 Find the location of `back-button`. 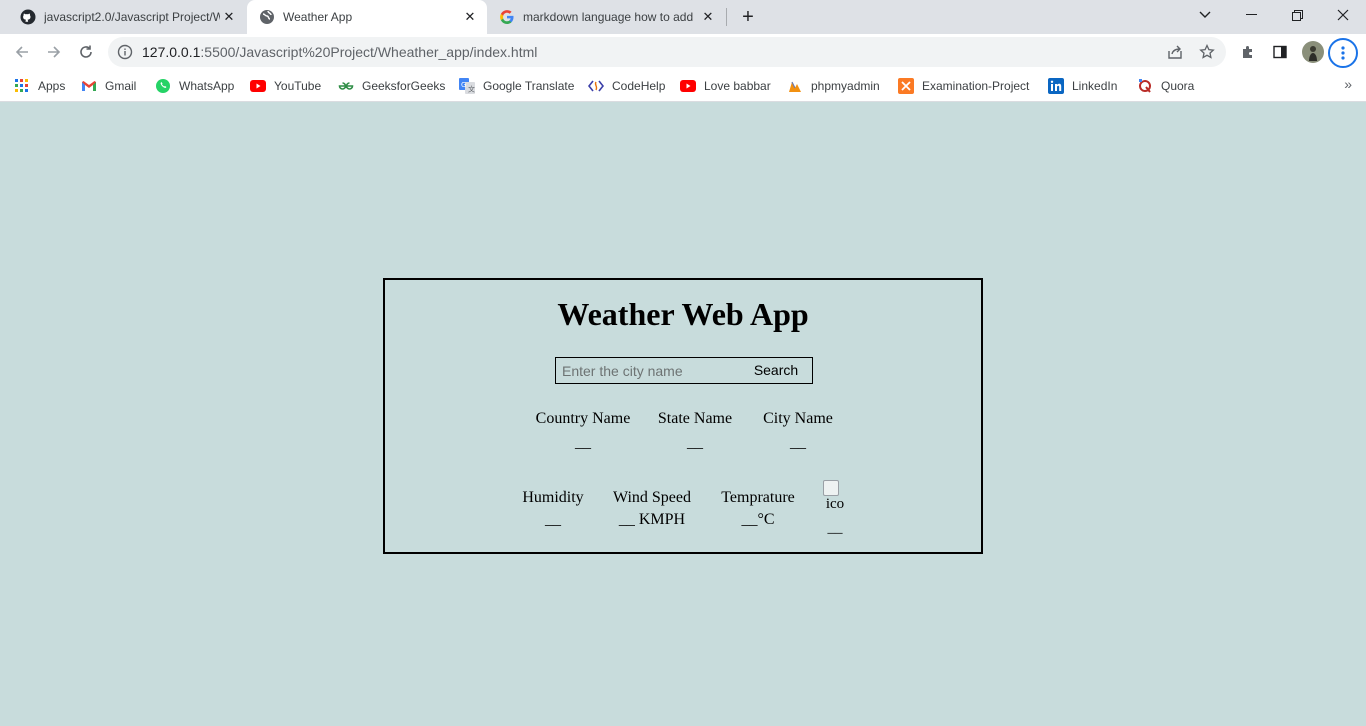

back-button is located at coordinates (22, 52).